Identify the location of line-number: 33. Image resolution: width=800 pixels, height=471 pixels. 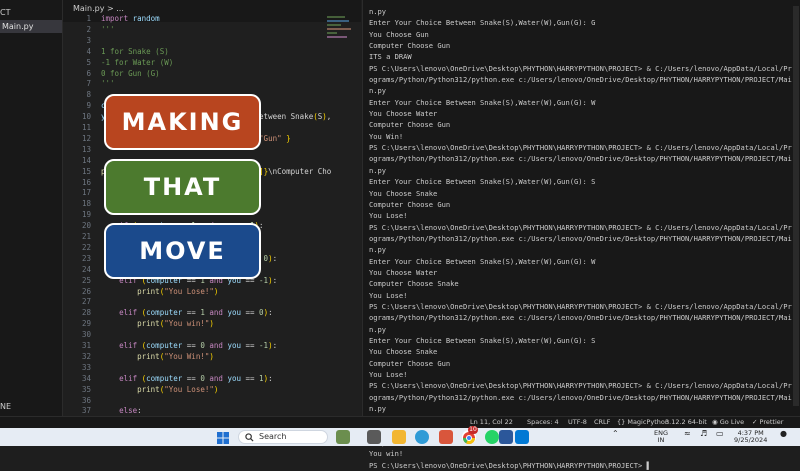
(86, 367).